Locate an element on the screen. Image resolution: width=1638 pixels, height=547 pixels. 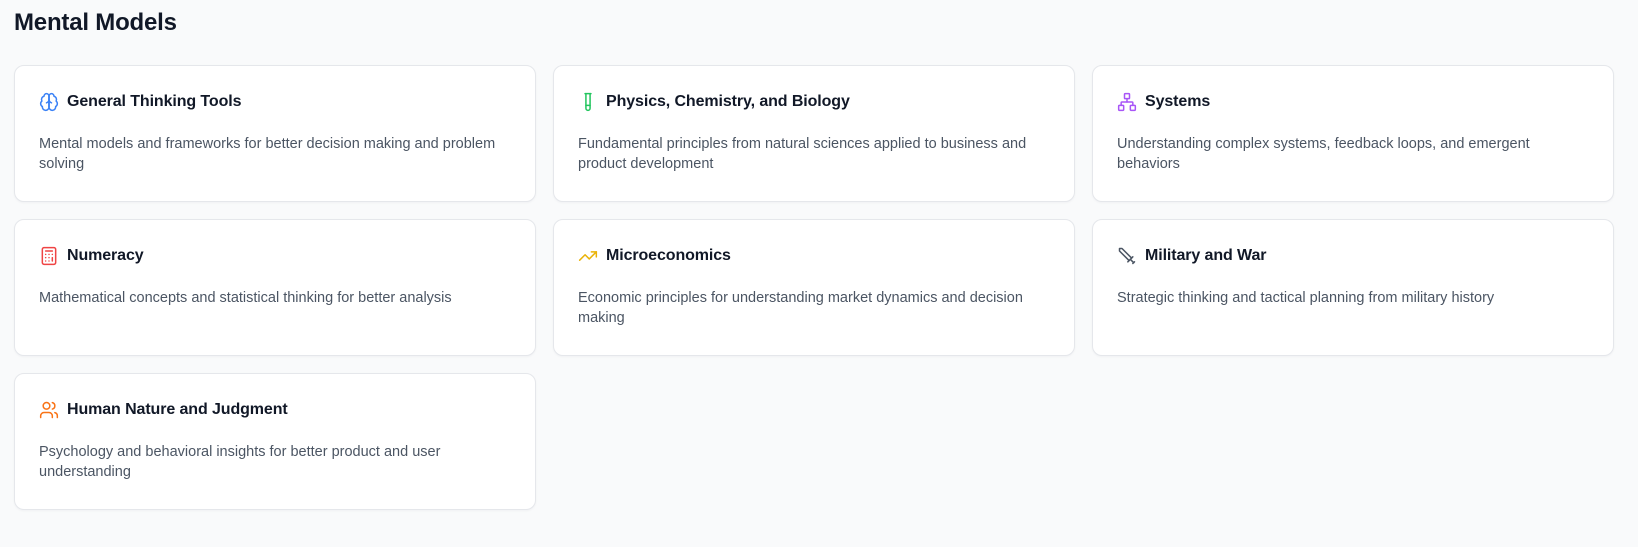
test-tube-icon-graphic is located at coordinates (588, 102).